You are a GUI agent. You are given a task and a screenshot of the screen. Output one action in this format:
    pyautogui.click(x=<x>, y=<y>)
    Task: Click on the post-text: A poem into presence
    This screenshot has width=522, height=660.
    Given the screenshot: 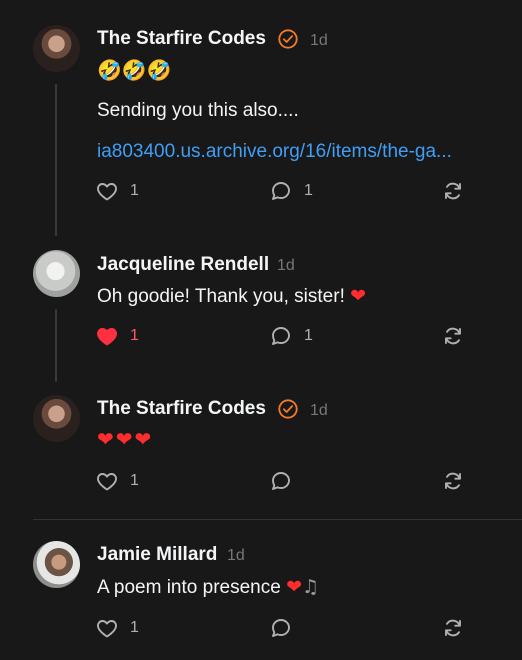 What is the action you would take?
    pyautogui.click(x=189, y=587)
    